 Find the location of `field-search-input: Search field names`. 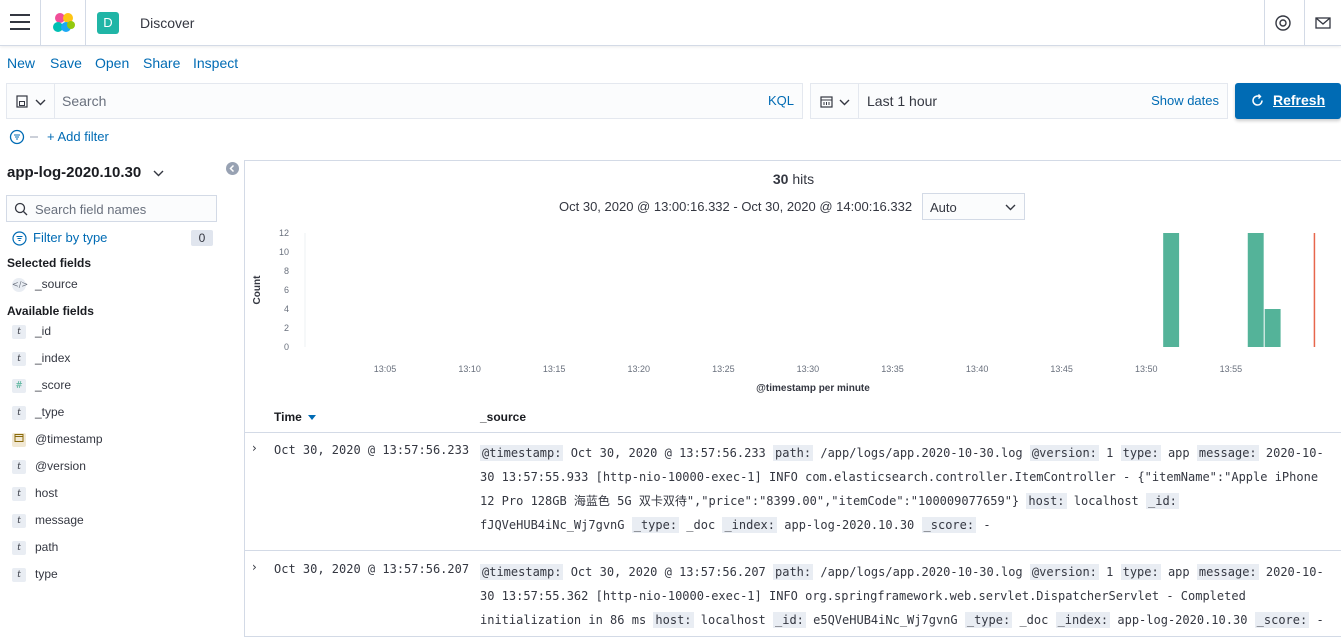

field-search-input: Search field names is located at coordinates (111, 208).